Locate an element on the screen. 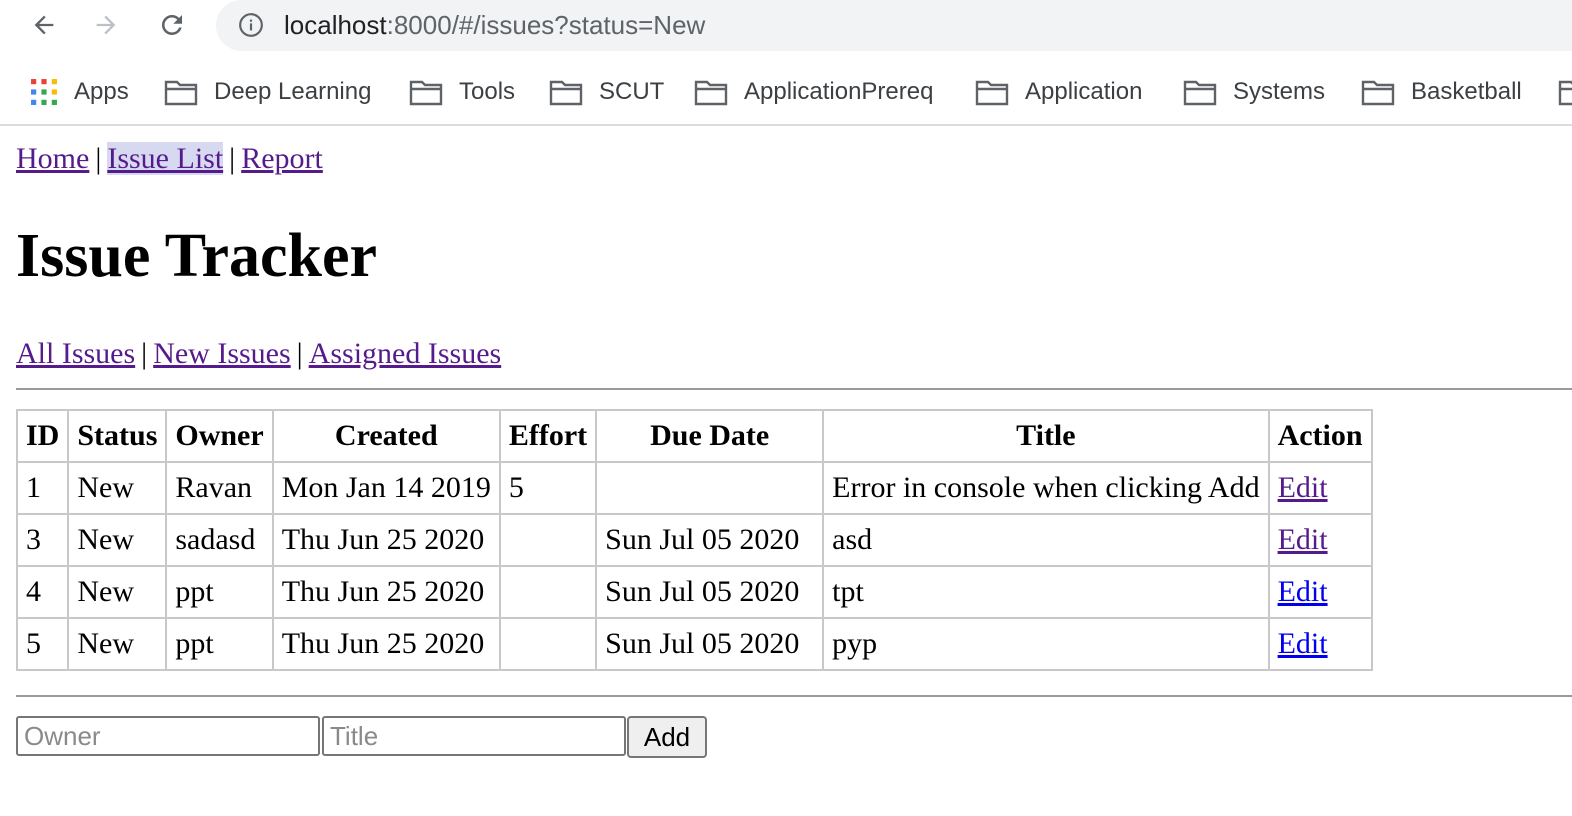 This screenshot has width=1572, height=816. forward-button is located at coordinates (106, 25).